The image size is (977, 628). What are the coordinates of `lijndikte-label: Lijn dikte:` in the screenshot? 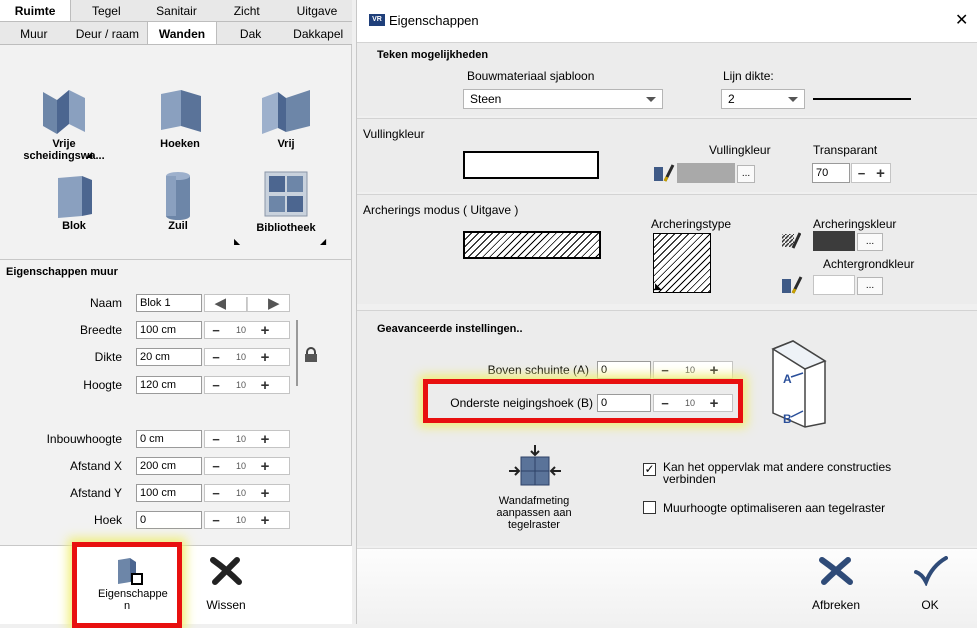 It's located at (748, 76).